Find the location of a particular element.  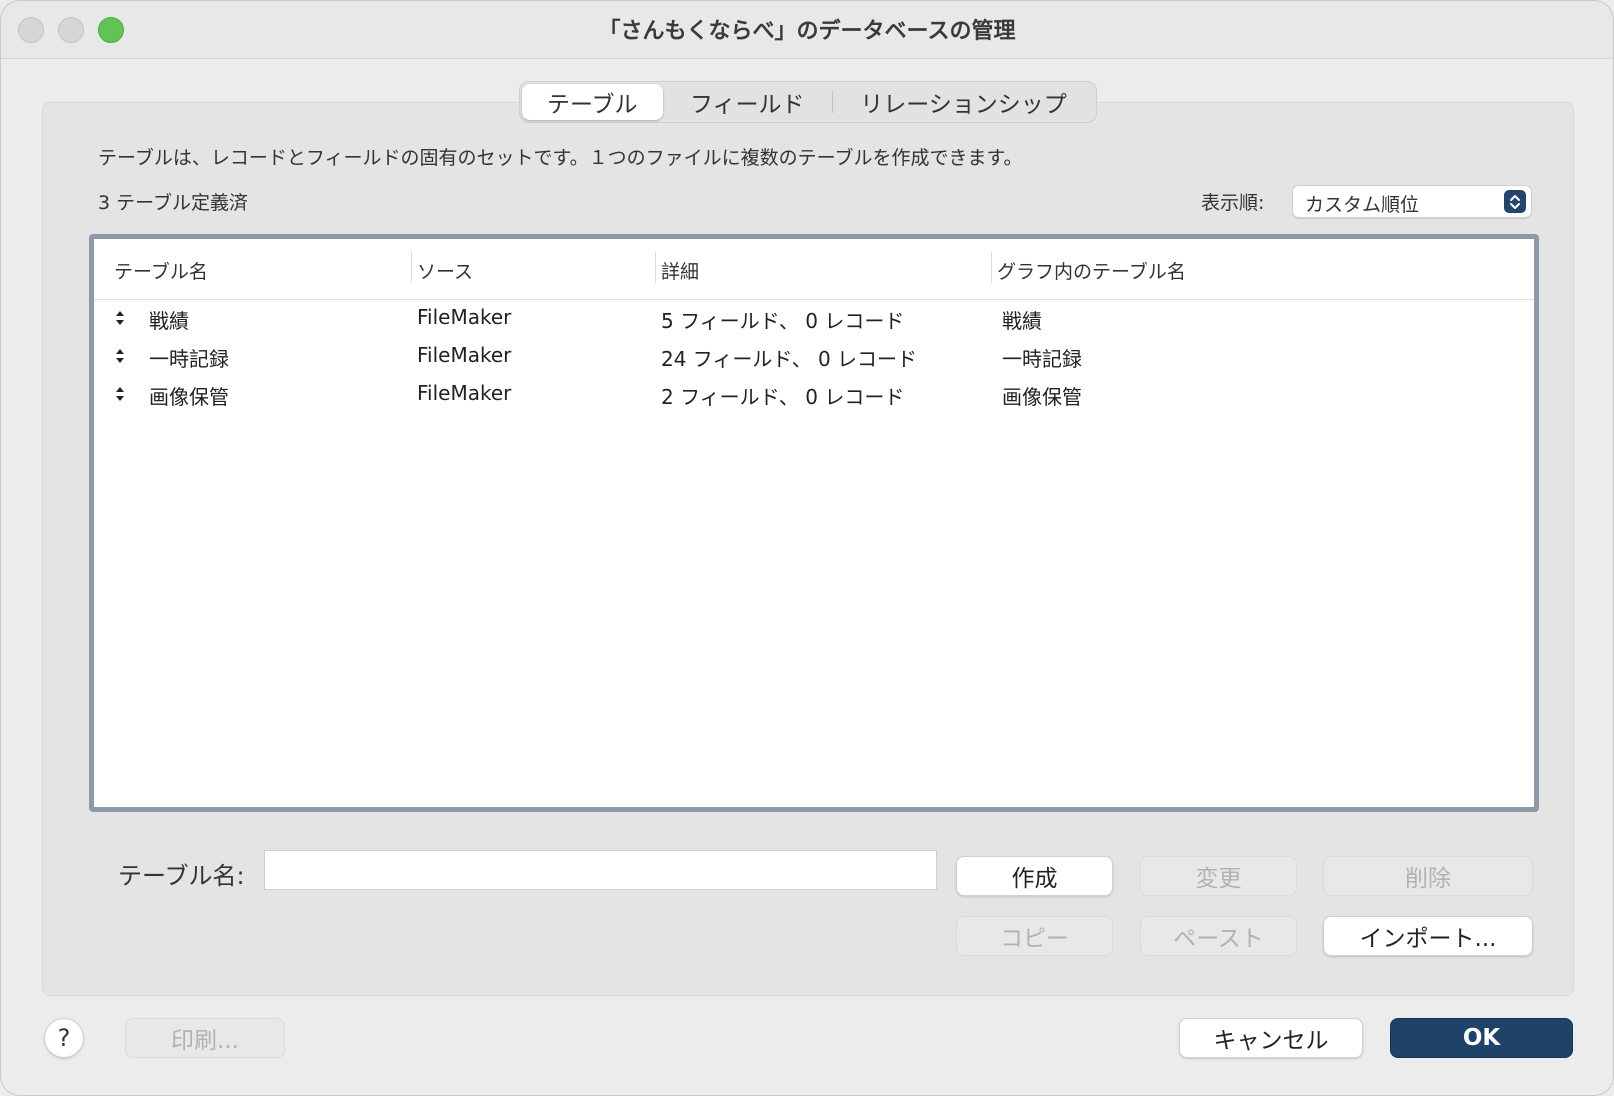

row-details: 2 フィールド、 0 レコード is located at coordinates (783, 397).